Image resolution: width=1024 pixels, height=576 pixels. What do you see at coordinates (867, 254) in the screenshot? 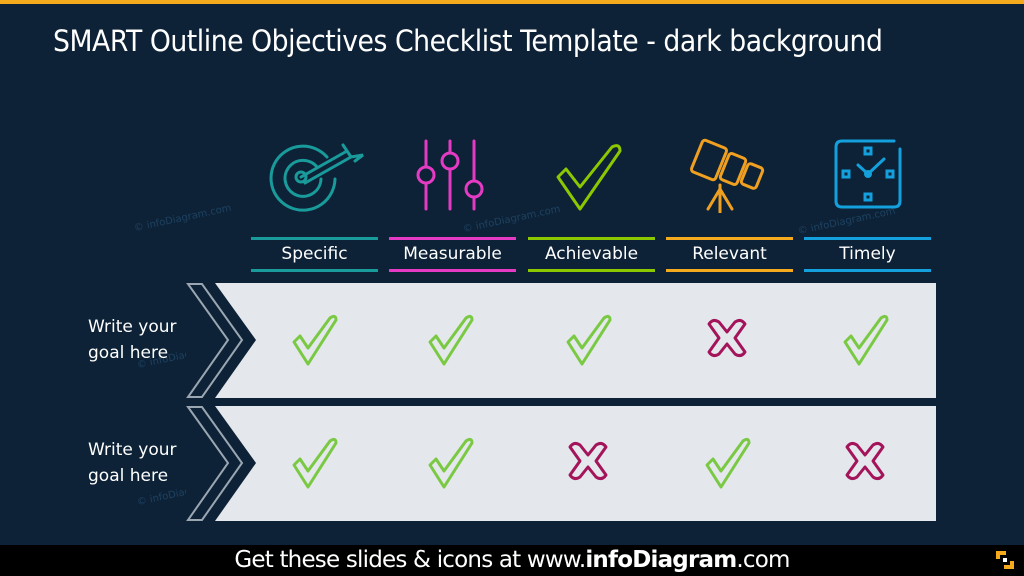
I see `column-header-timely: Timely` at bounding box center [867, 254].